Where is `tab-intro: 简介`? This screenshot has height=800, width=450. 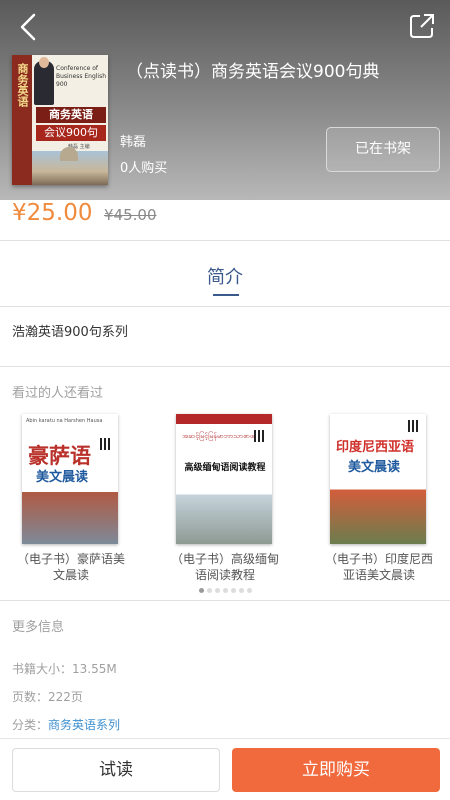 tab-intro: 简介 is located at coordinates (225, 276).